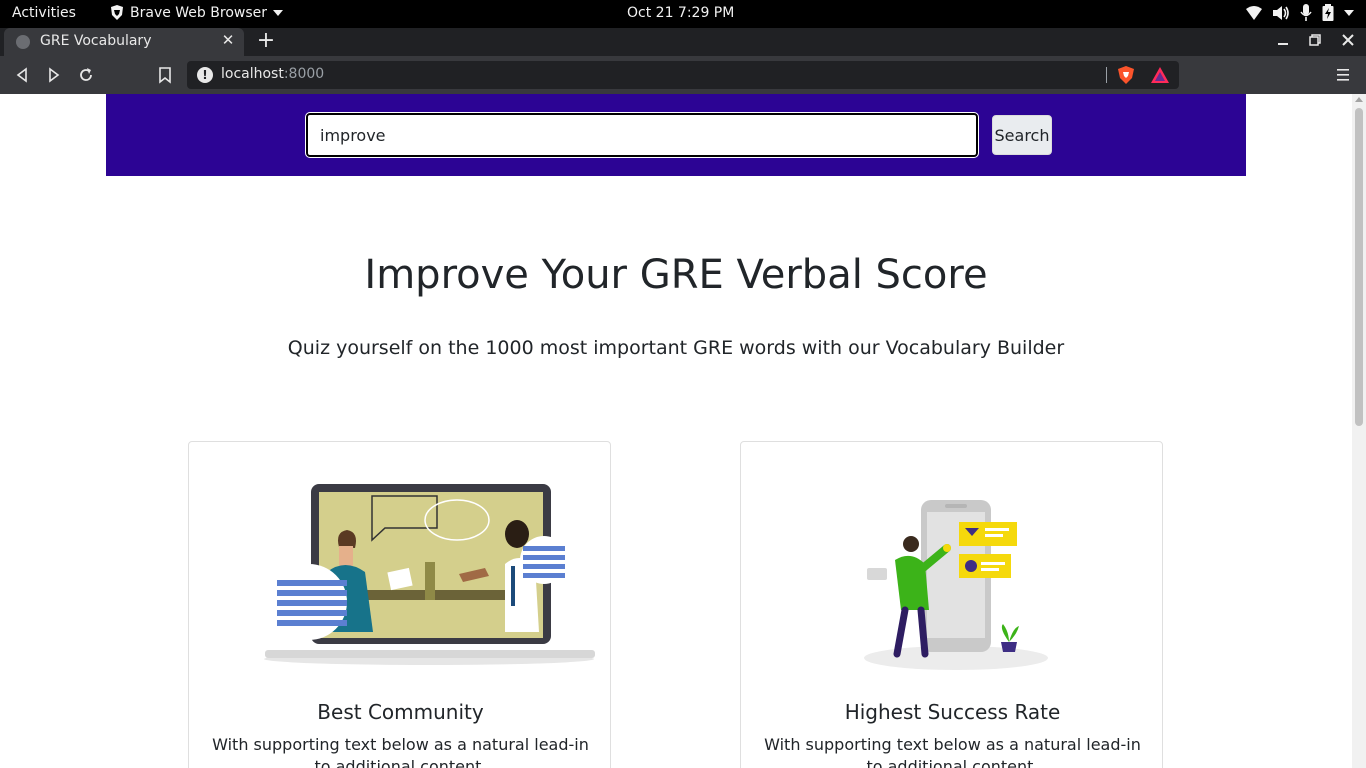 This screenshot has height=768, width=1366. Describe the element at coordinates (266, 41) in the screenshot. I see `new-tab-button: +` at that location.